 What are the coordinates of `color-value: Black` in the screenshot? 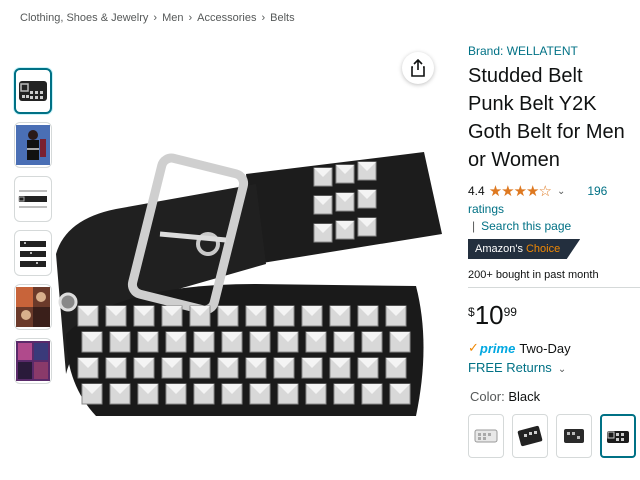 It's located at (524, 396).